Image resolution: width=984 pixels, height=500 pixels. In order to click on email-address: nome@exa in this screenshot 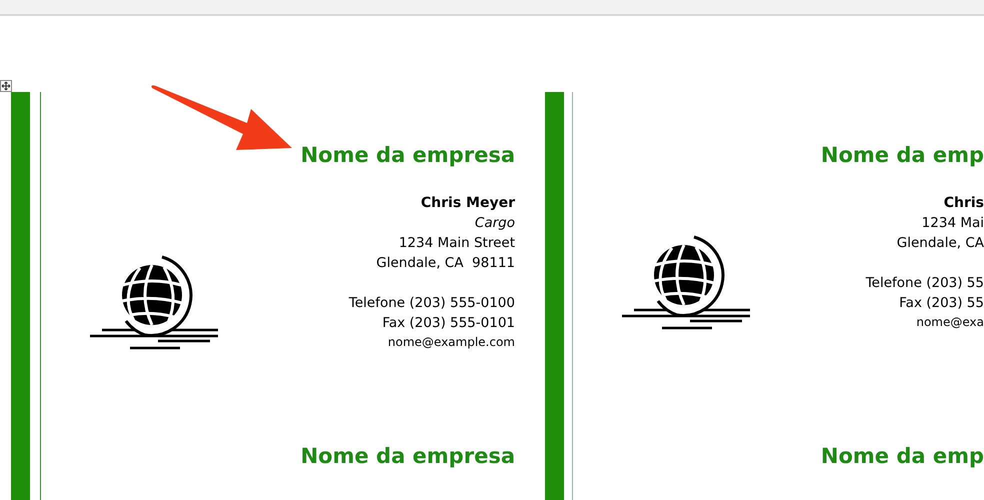, I will do `click(950, 322)`.